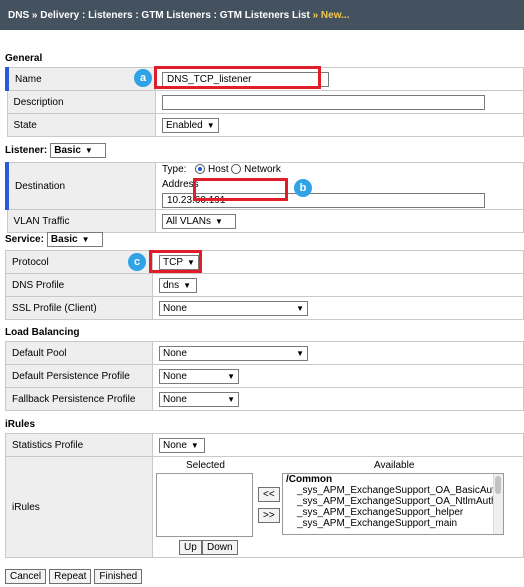 This screenshot has width=524, height=587. I want to click on breadcrumb-listeners: Listeners, so click(110, 15).